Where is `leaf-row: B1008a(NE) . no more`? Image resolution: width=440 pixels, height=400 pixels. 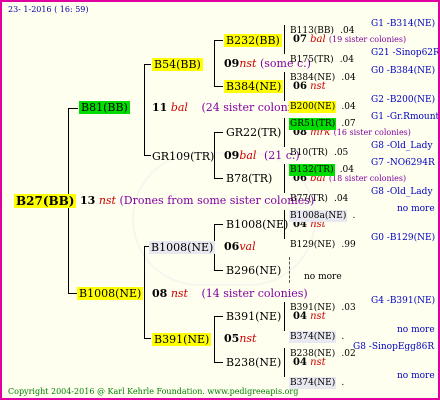
leaf-row: B1008a(NE) . no more is located at coordinates (362, 213).